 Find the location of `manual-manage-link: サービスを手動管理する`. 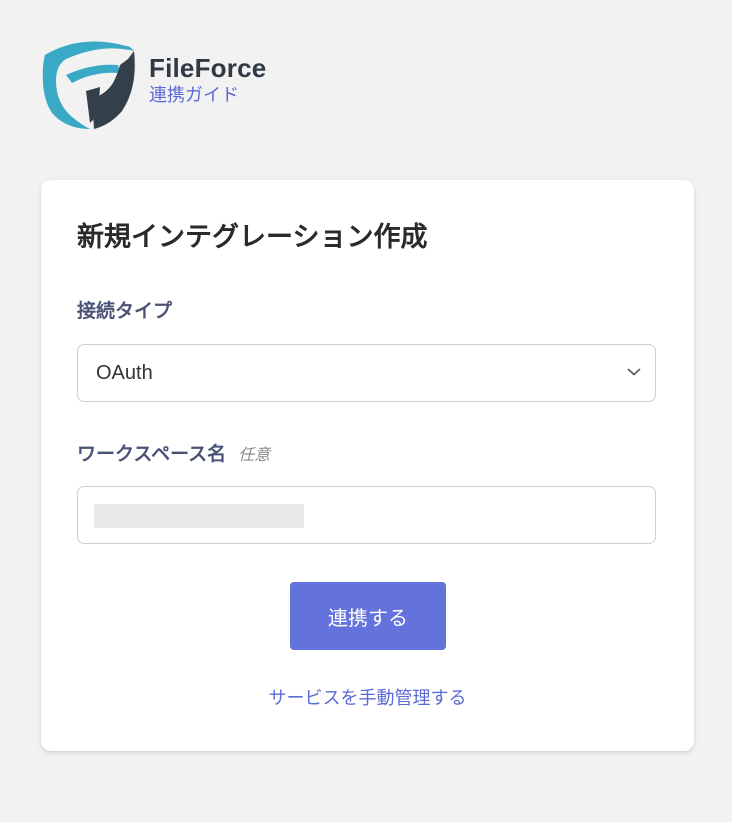

manual-manage-link: サービスを手動管理する is located at coordinates (367, 699).